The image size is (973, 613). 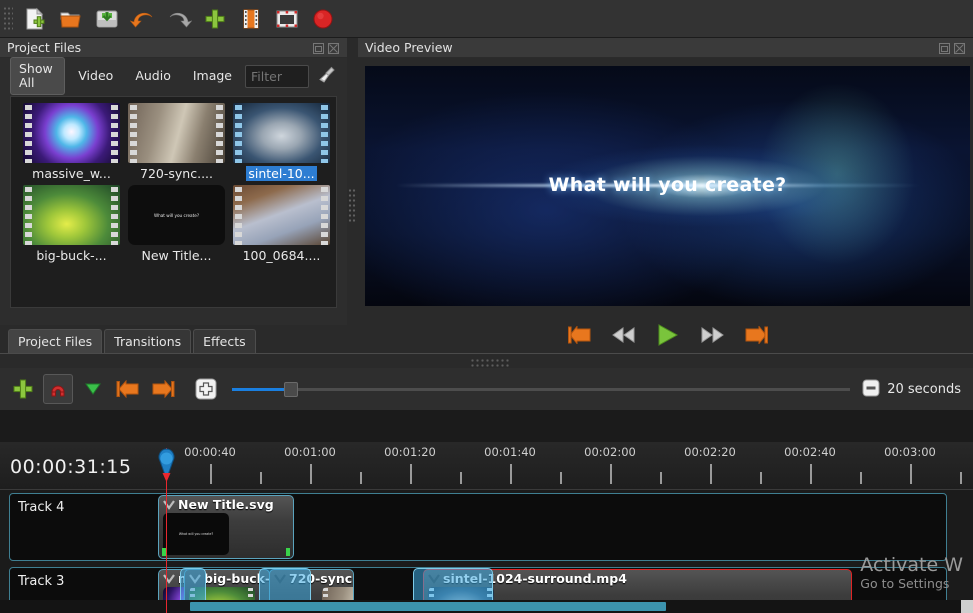 I want to click on next-marker-button, so click(x=163, y=389).